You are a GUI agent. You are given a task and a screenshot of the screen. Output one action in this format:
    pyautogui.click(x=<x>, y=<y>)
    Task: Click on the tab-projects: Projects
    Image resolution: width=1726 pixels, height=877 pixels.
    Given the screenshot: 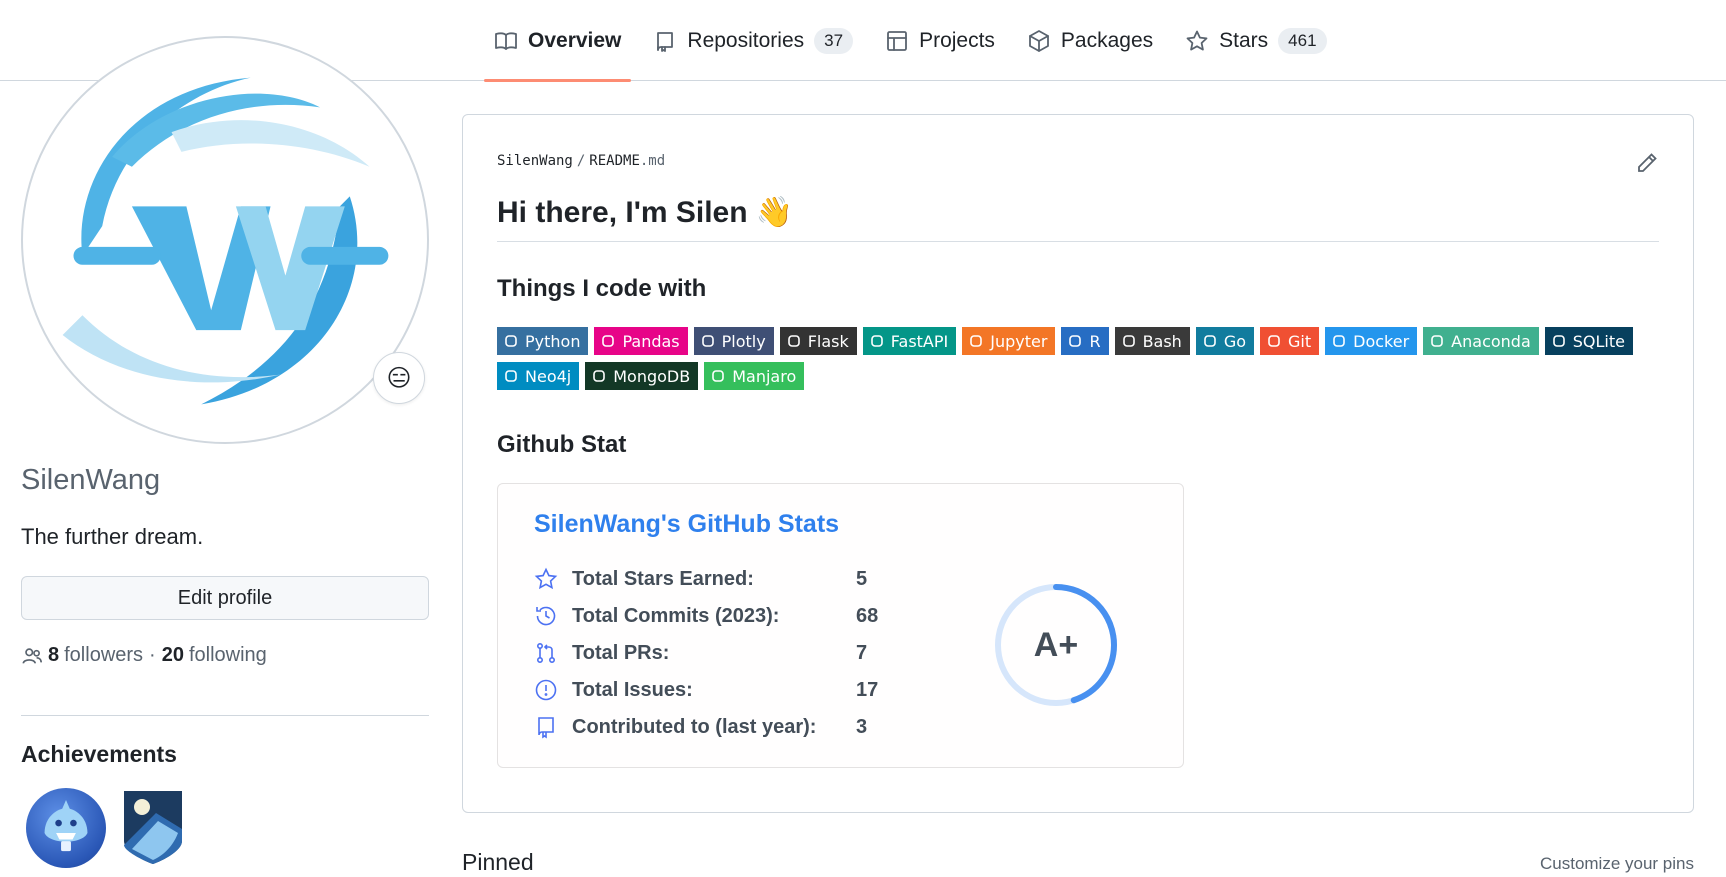 What is the action you would take?
    pyautogui.click(x=940, y=40)
    